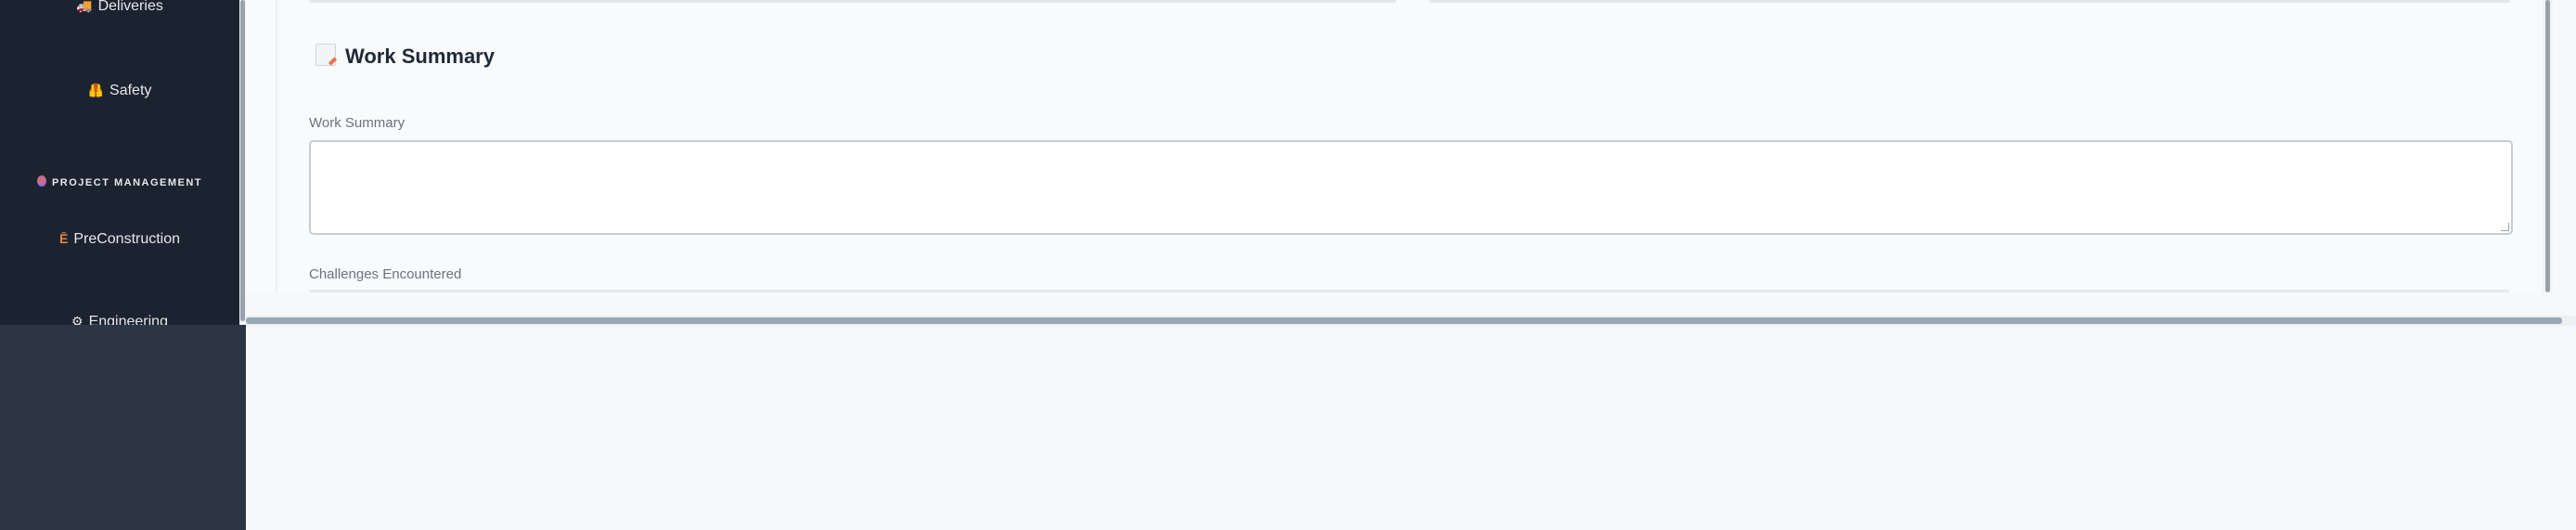 This screenshot has height=530, width=2576. I want to click on panel-scrollbar, so click(2548, 146).